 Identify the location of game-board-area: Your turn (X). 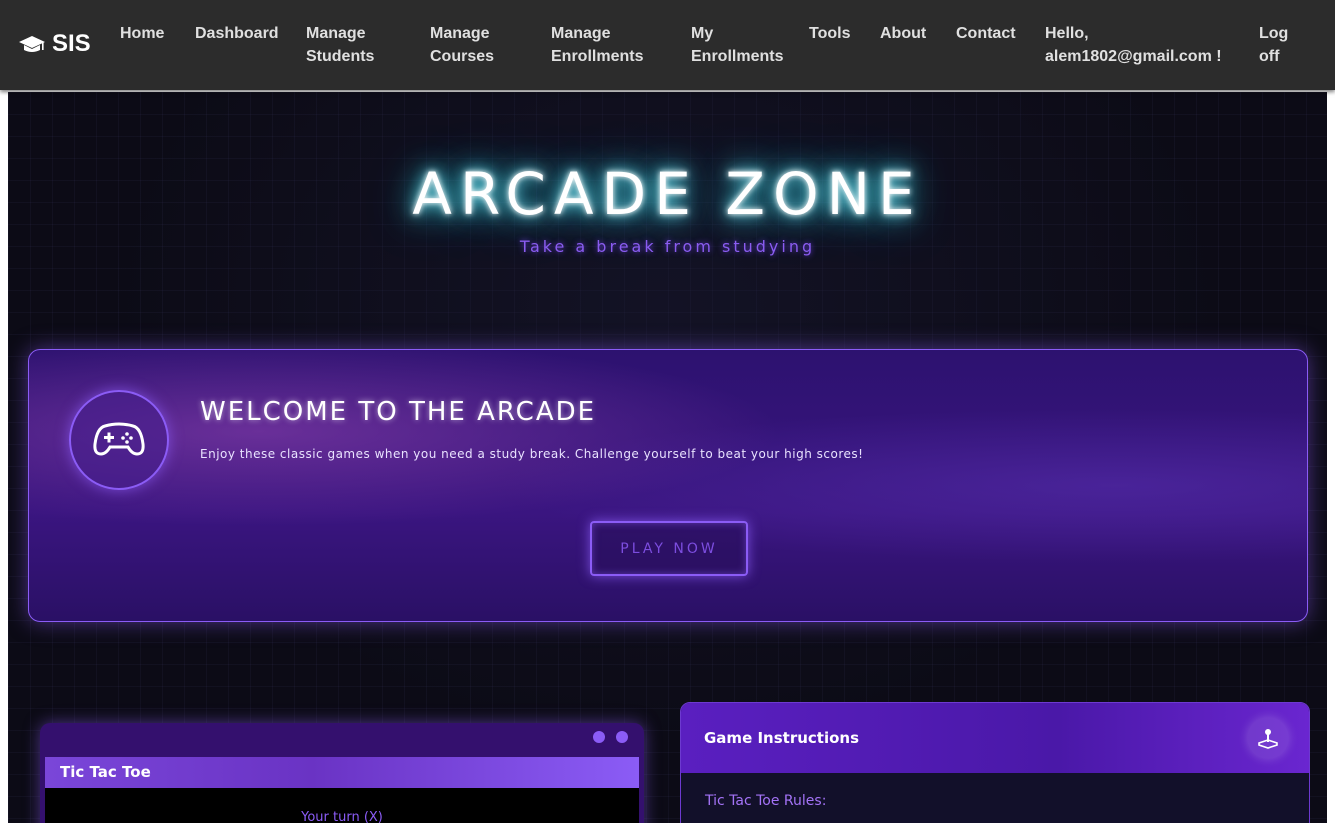
(342, 805).